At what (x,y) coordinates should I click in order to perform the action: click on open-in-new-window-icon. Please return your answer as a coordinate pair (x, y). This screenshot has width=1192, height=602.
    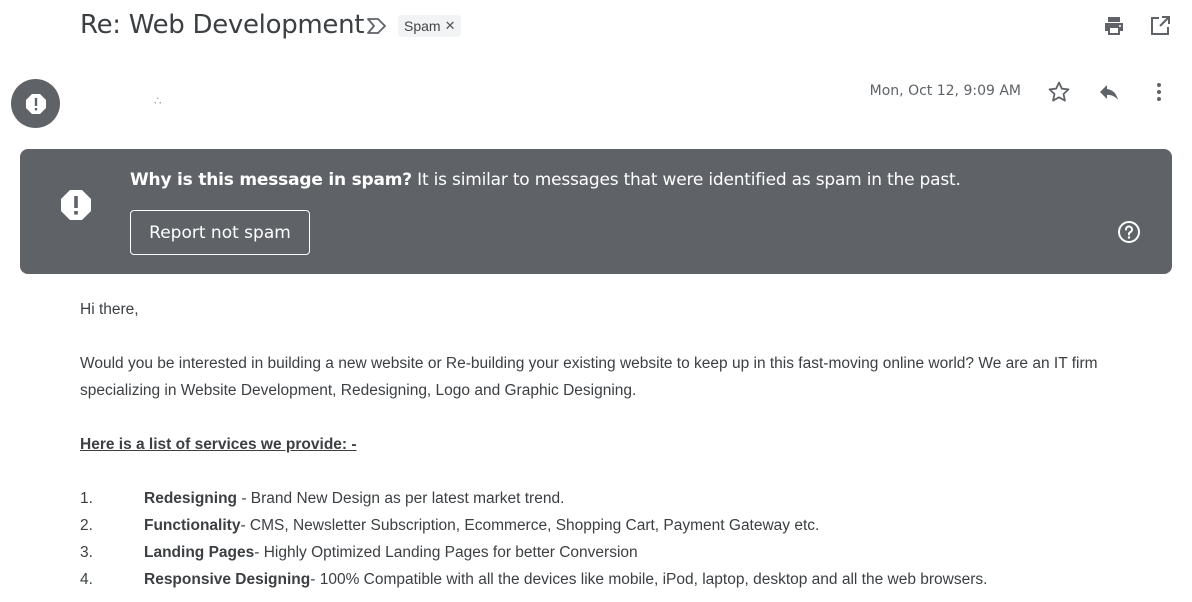
    Looking at the image, I should click on (1160, 26).